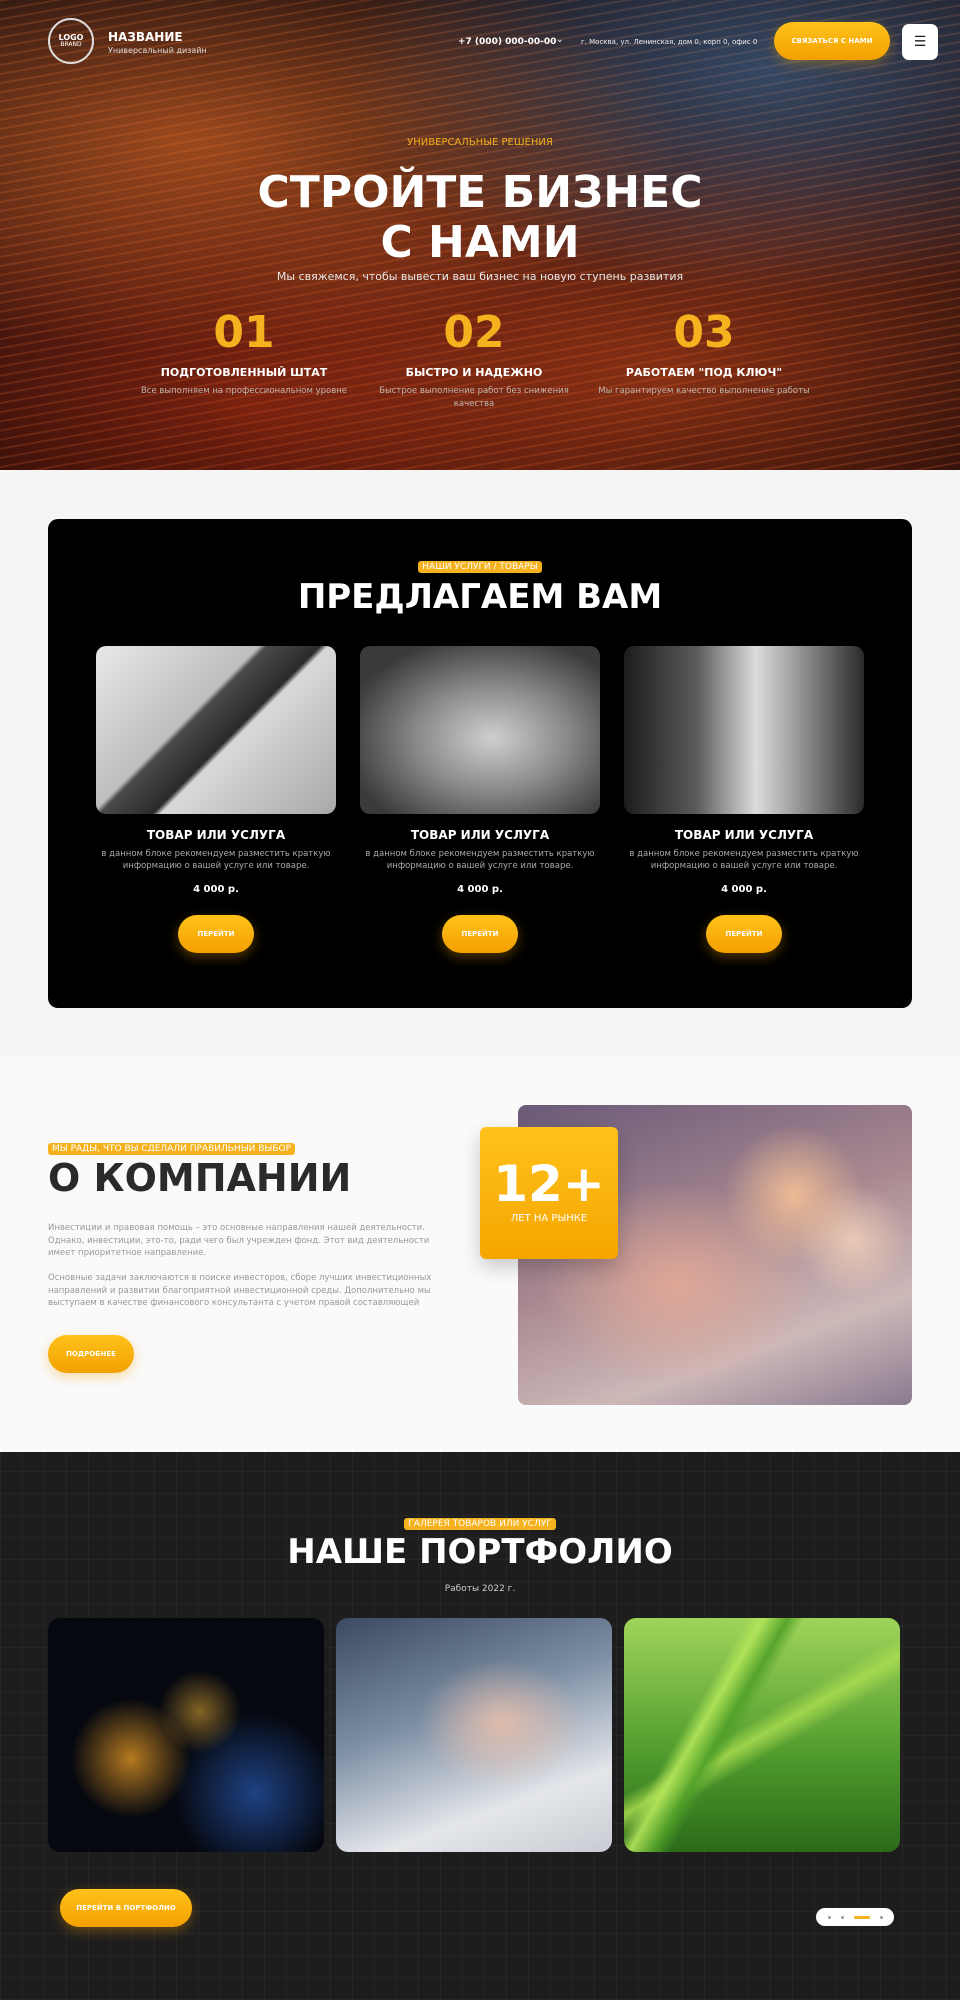 This screenshot has height=2000, width=960. Describe the element at coordinates (480, 567) in the screenshot. I see `services-tag: НАШИ УСЛУГИ / ТОВАРЫ` at that location.